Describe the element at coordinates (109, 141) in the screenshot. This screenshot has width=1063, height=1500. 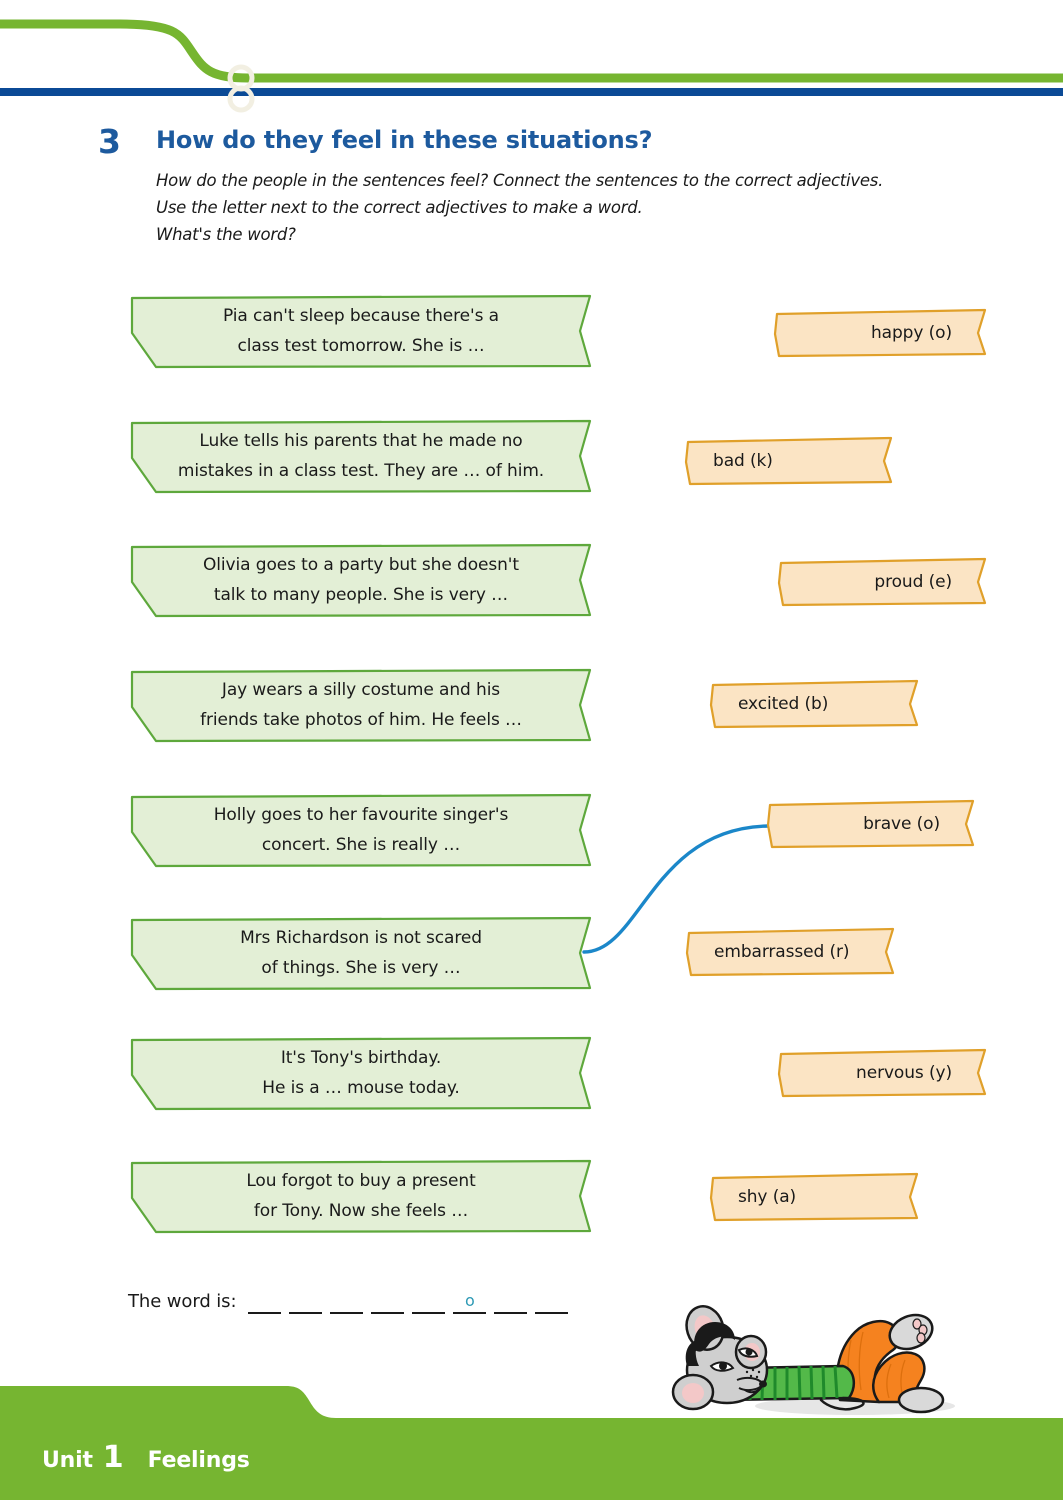
I see `task-number: 3` at that location.